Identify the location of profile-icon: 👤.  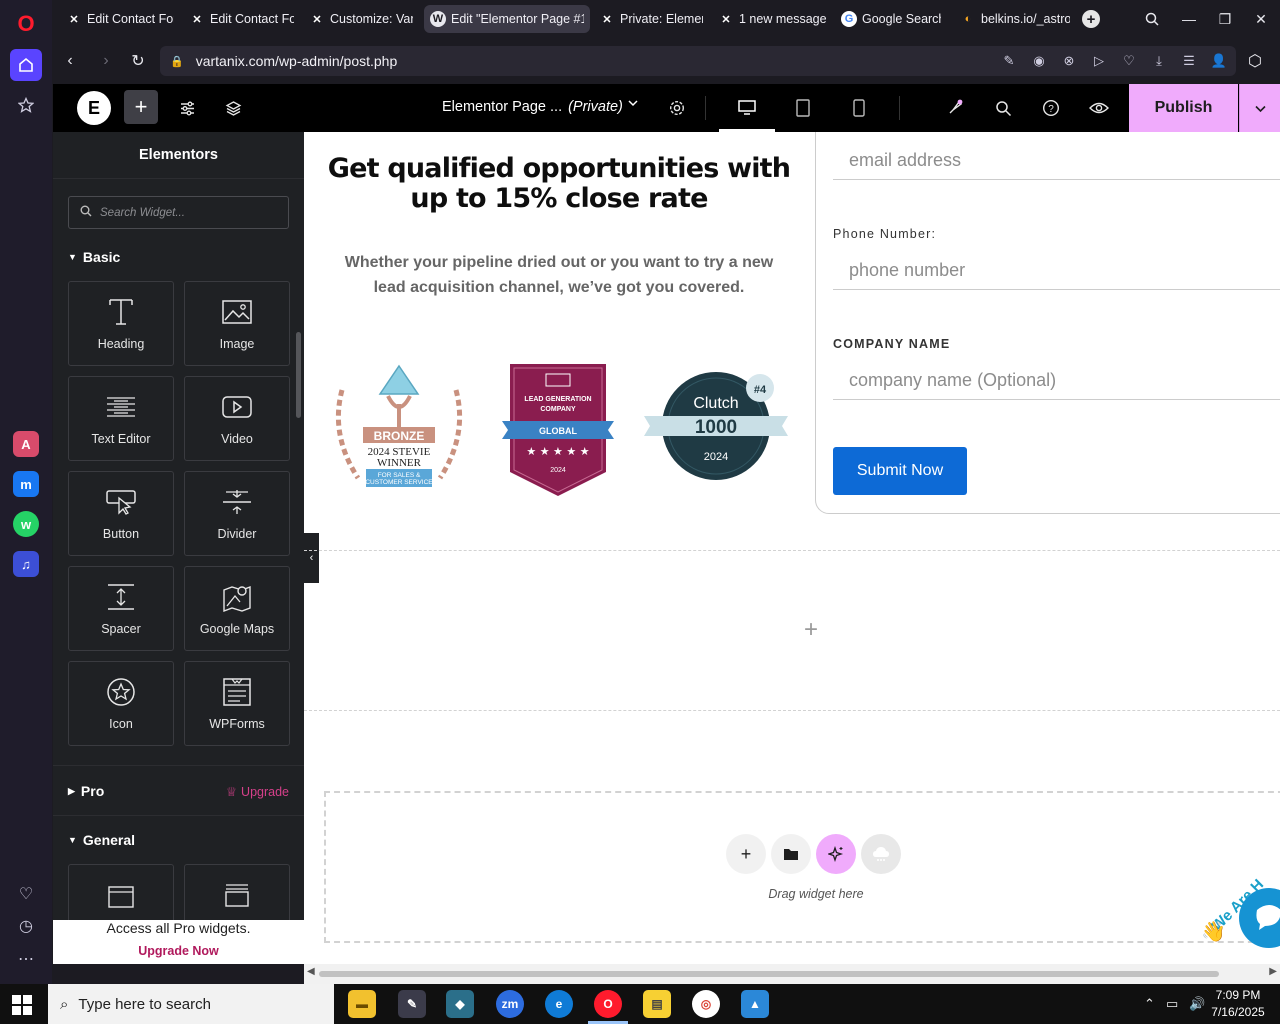
(1219, 61).